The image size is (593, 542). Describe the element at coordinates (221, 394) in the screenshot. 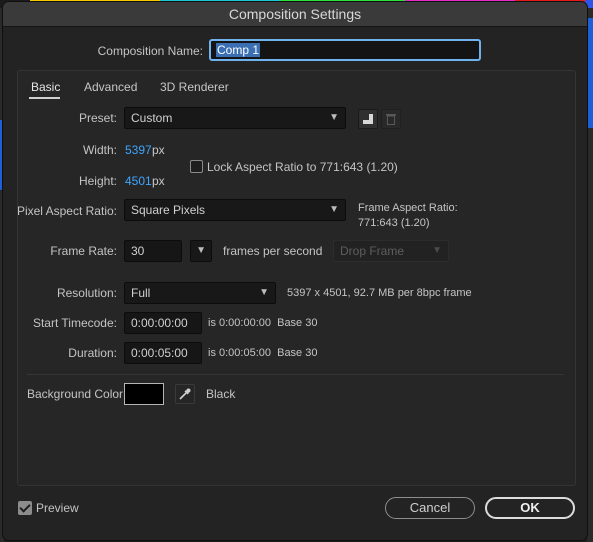

I see `background-color-name: Black` at that location.